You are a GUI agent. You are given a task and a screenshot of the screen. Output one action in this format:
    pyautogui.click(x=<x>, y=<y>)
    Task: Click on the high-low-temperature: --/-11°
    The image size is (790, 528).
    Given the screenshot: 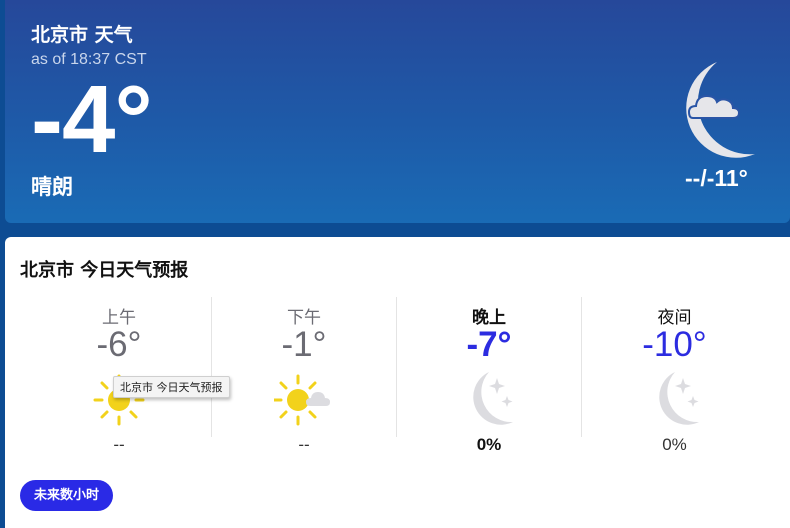 What is the action you would take?
    pyautogui.click(x=716, y=178)
    